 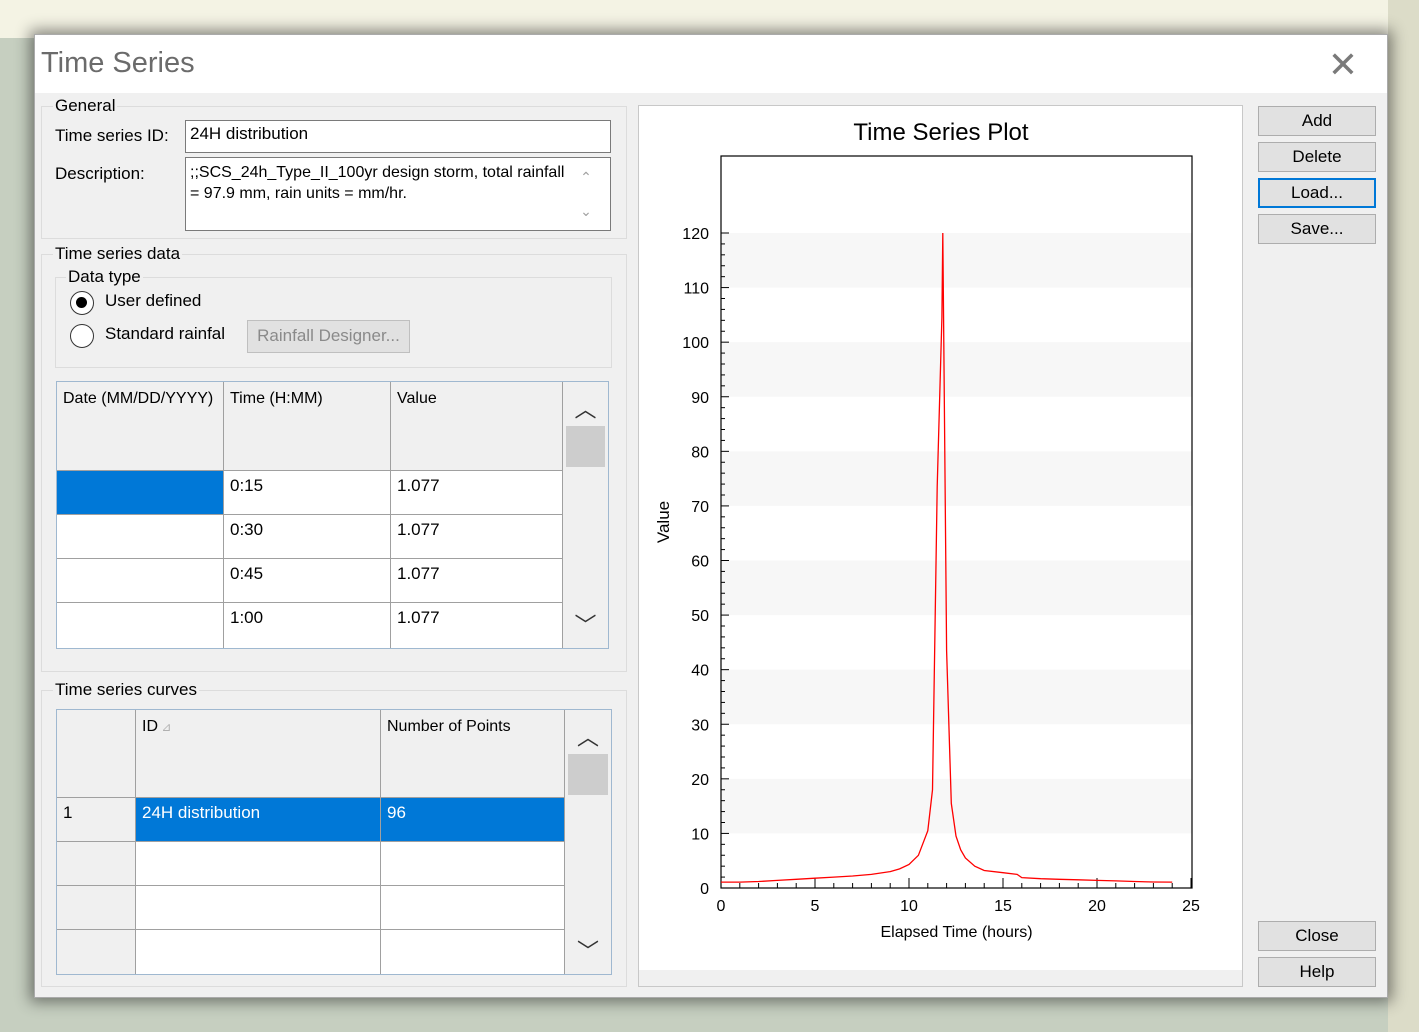 I want to click on table-cell-id: 24H distribution, so click(x=258, y=820).